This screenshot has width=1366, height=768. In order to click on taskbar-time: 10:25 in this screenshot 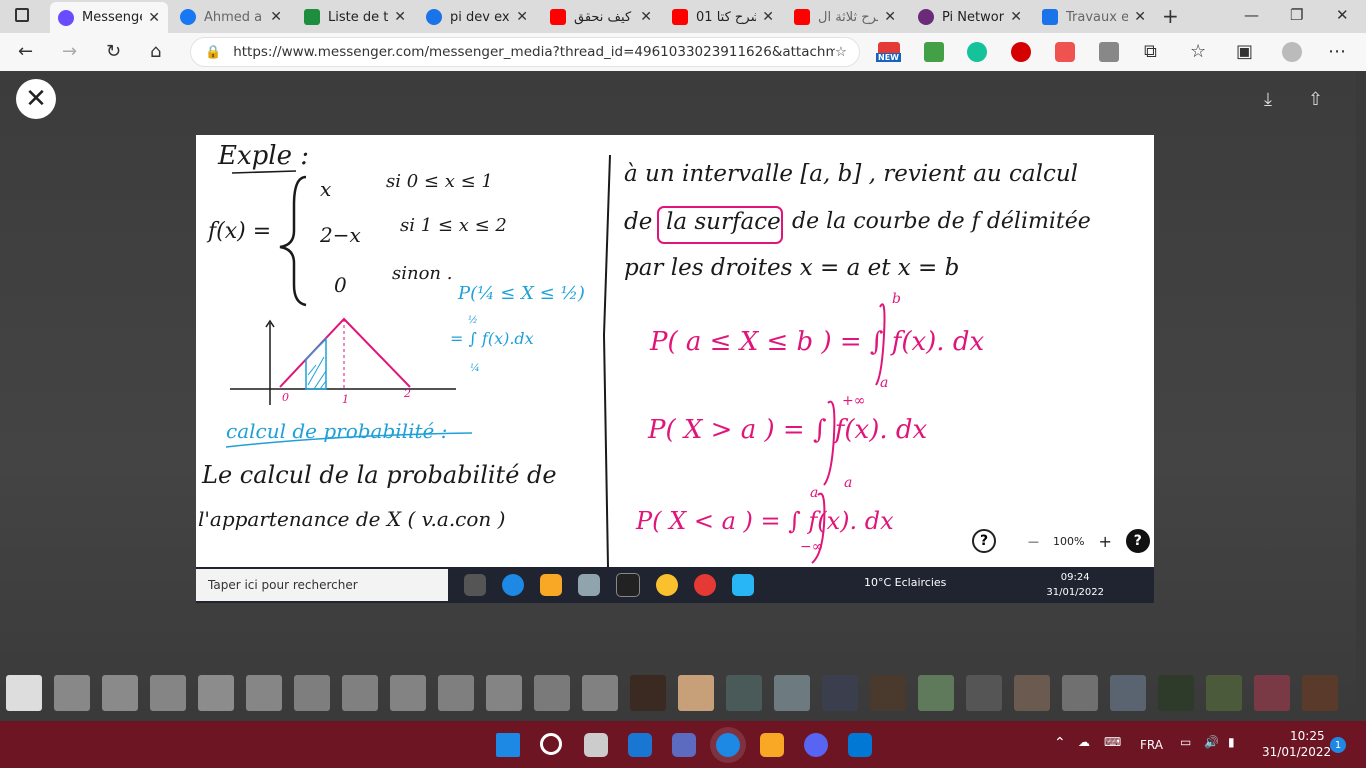, I will do `click(1307, 736)`.